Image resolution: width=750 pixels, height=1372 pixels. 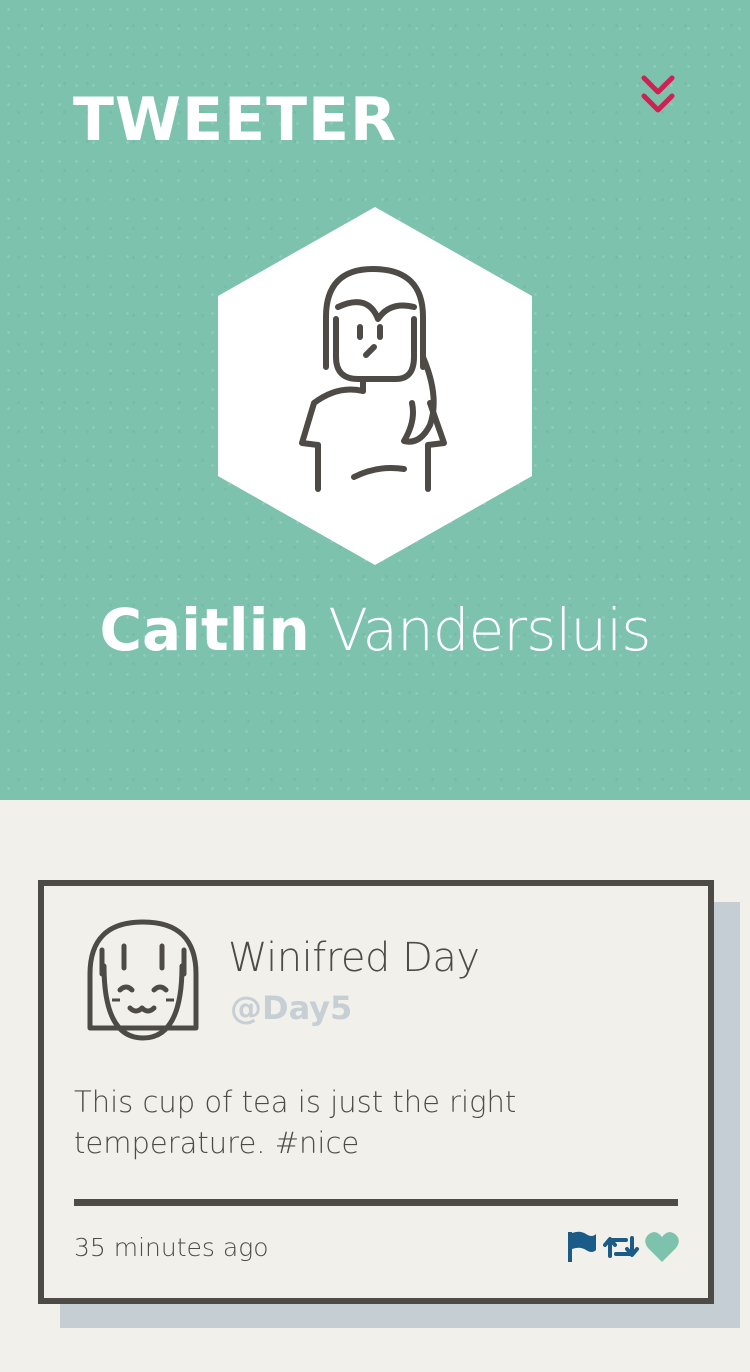 What do you see at coordinates (582, 1246) in the screenshot?
I see `flag-icon` at bounding box center [582, 1246].